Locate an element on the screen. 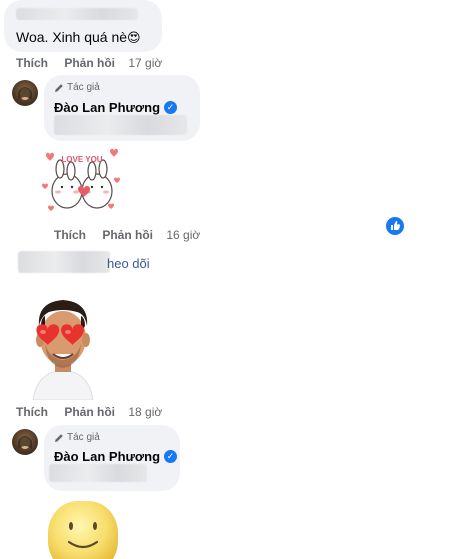 This screenshot has height=559, width=450. reply-actions: Thích Phản hồi 16 giờ is located at coordinates (127, 235).